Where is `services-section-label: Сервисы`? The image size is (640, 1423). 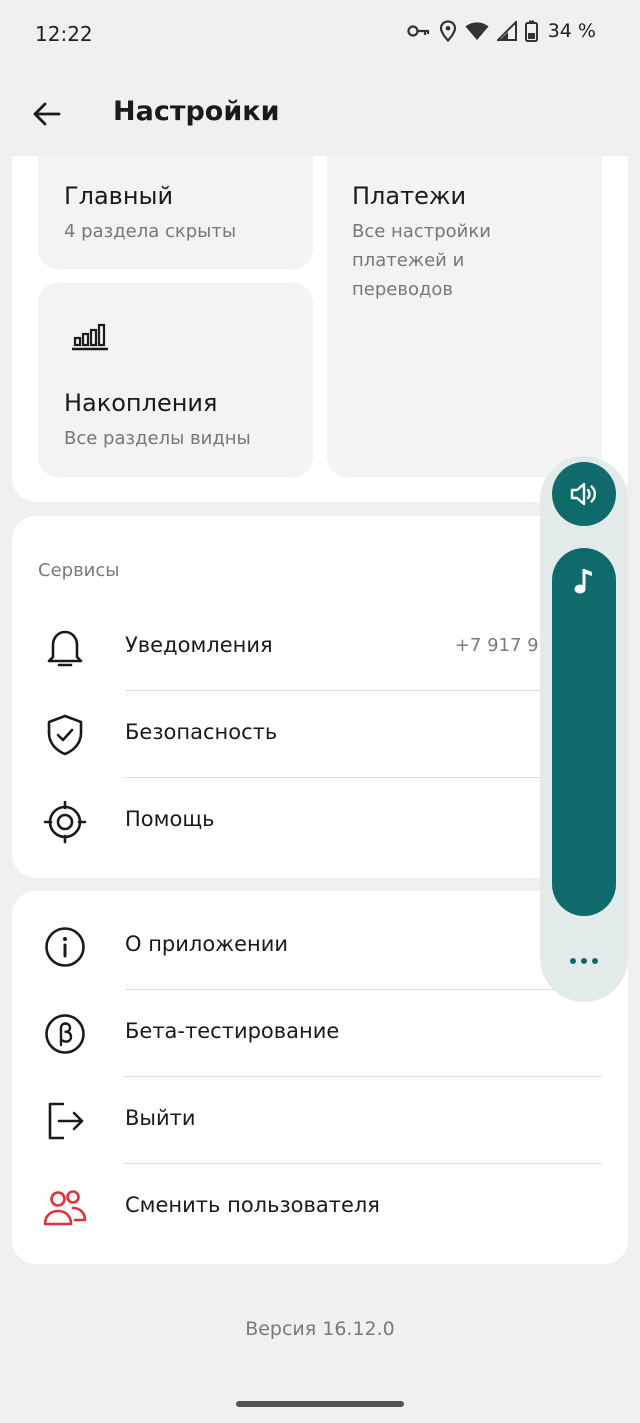 services-section-label: Сервисы is located at coordinates (79, 570).